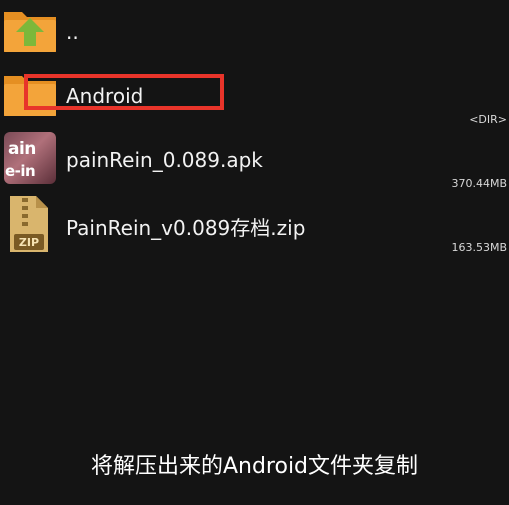 The image size is (509, 505). What do you see at coordinates (124, 92) in the screenshot?
I see `highlight-box` at bounding box center [124, 92].